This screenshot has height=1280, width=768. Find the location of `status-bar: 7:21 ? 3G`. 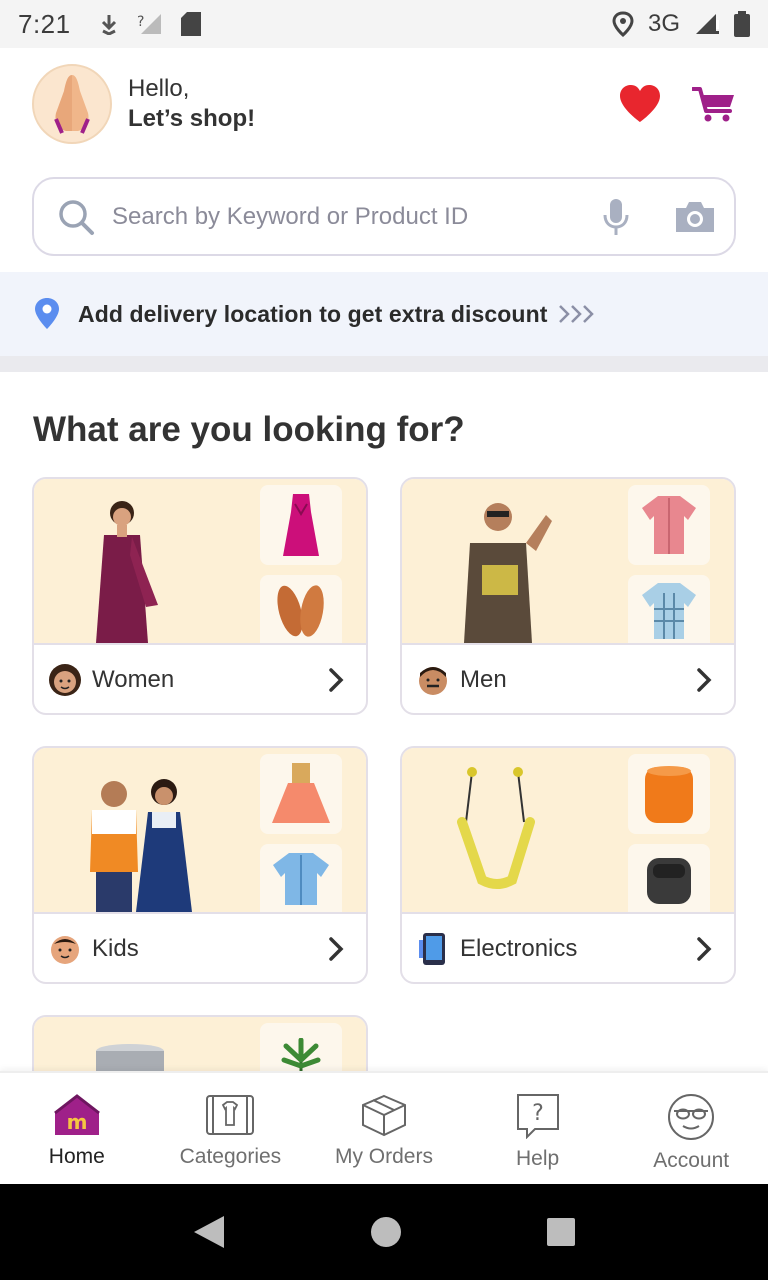

status-bar: 7:21 ? 3G is located at coordinates (384, 24).